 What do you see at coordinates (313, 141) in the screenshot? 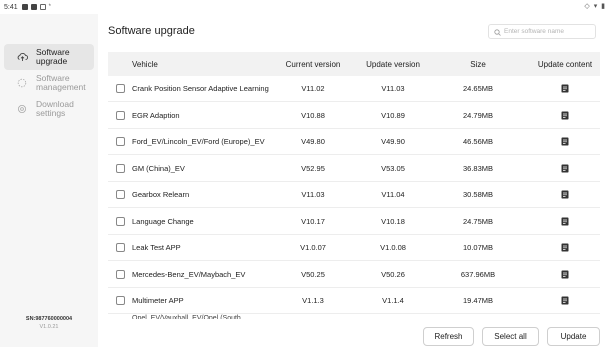
I see `current-version: V49.80` at bounding box center [313, 141].